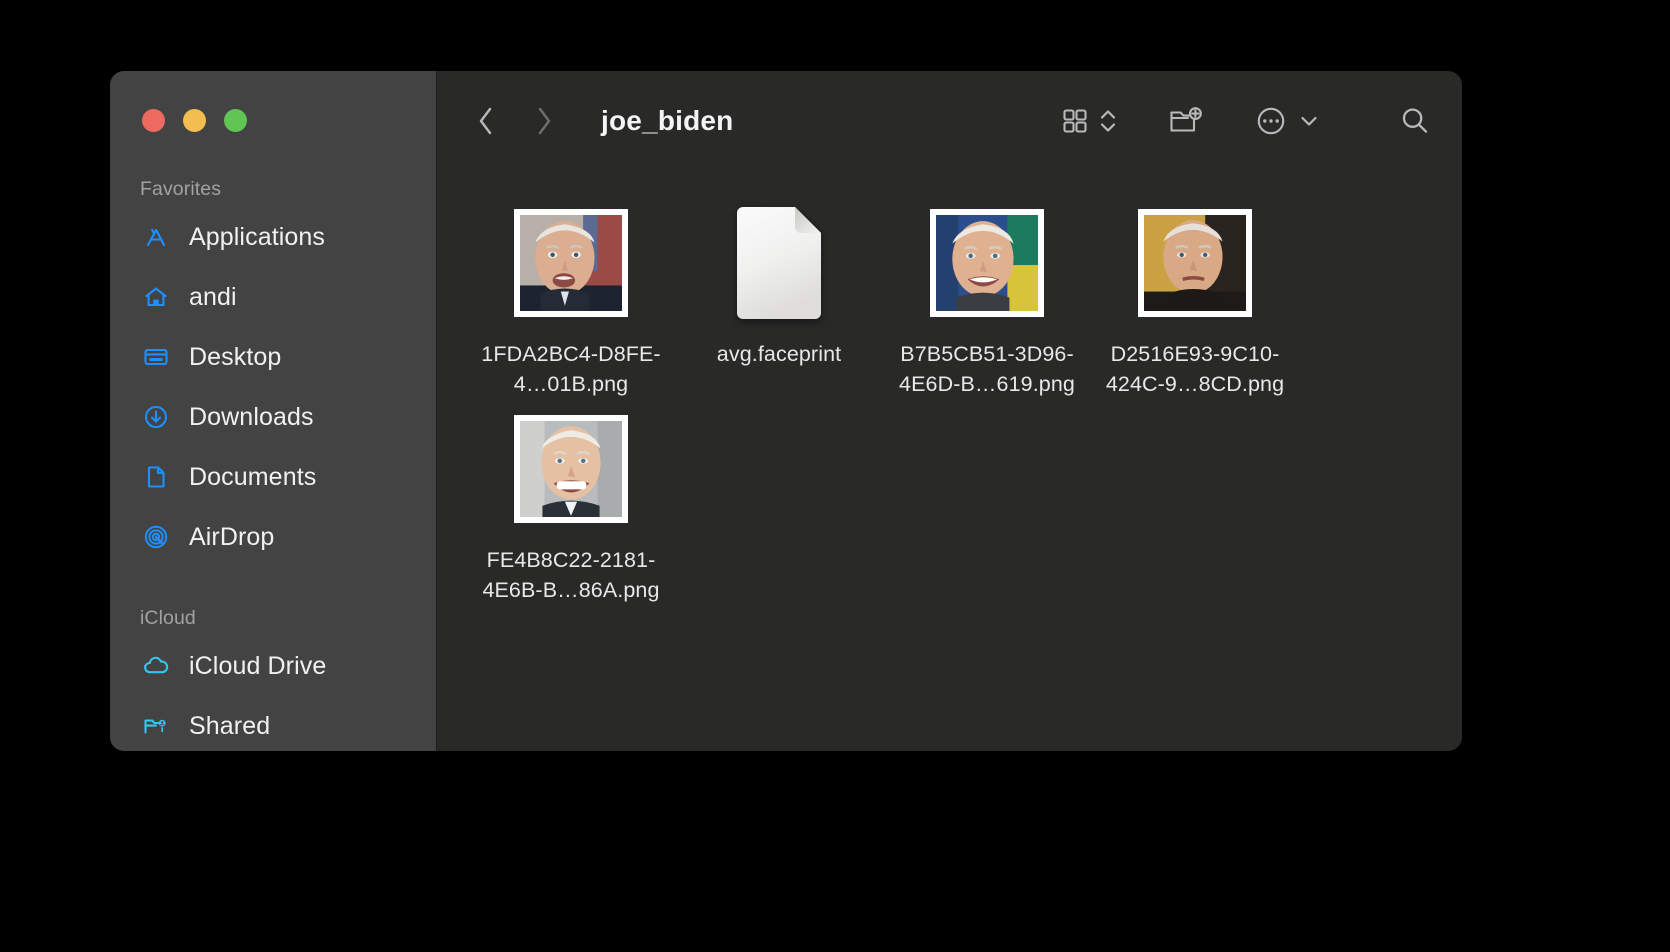 This screenshot has height=952, width=1670. Describe the element at coordinates (156, 726) in the screenshot. I see `shared-folder-icon` at that location.